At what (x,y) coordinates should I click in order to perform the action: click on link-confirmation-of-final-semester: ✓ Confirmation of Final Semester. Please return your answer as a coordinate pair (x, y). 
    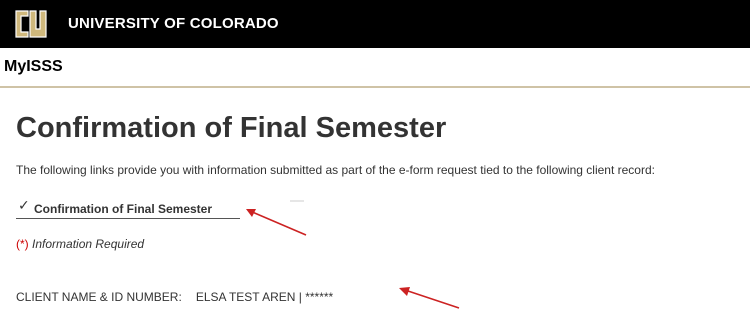
    Looking at the image, I should click on (128, 208).